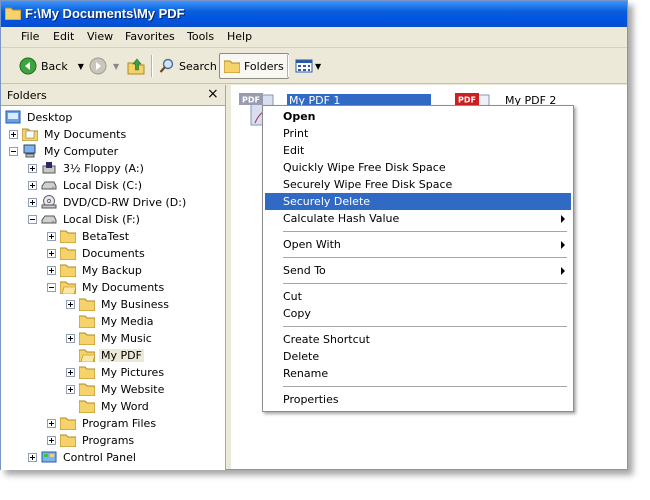  I want to click on tree-item-my-website: My Website, so click(116, 389).